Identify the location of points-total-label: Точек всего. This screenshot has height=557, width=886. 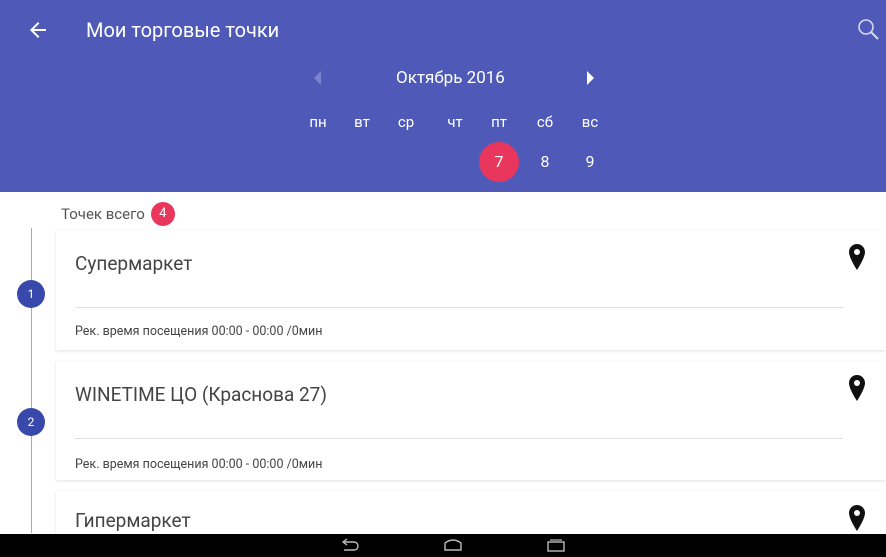
(103, 214).